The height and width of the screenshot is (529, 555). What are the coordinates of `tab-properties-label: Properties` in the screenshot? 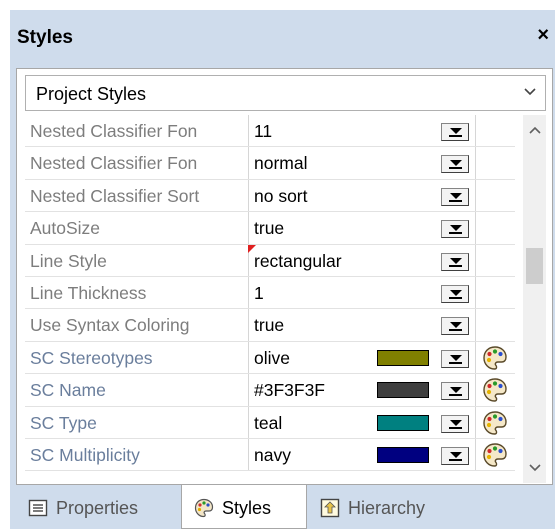 It's located at (97, 508).